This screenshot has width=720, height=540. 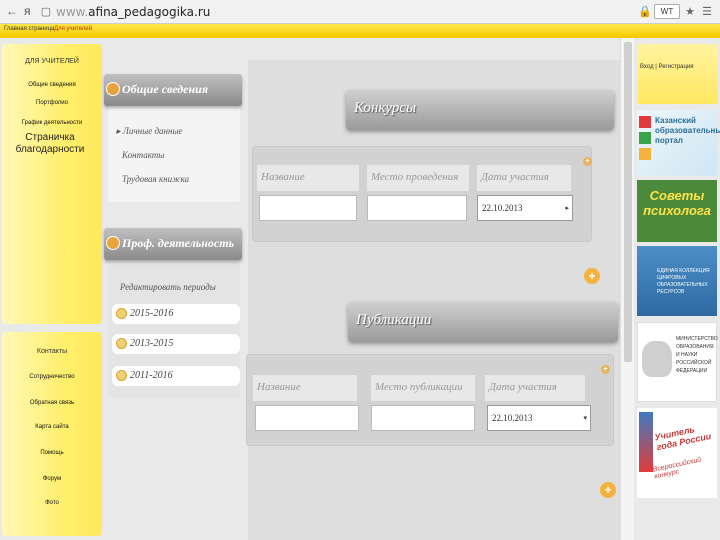 I want to click on dropdown-arrow-icon: ▾, so click(x=585, y=418).